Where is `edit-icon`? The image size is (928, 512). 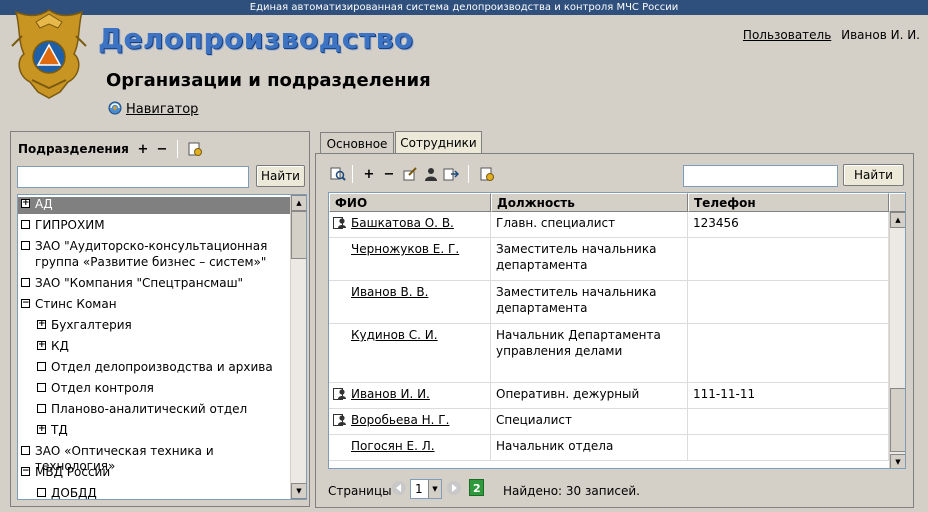 edit-icon is located at coordinates (410, 174).